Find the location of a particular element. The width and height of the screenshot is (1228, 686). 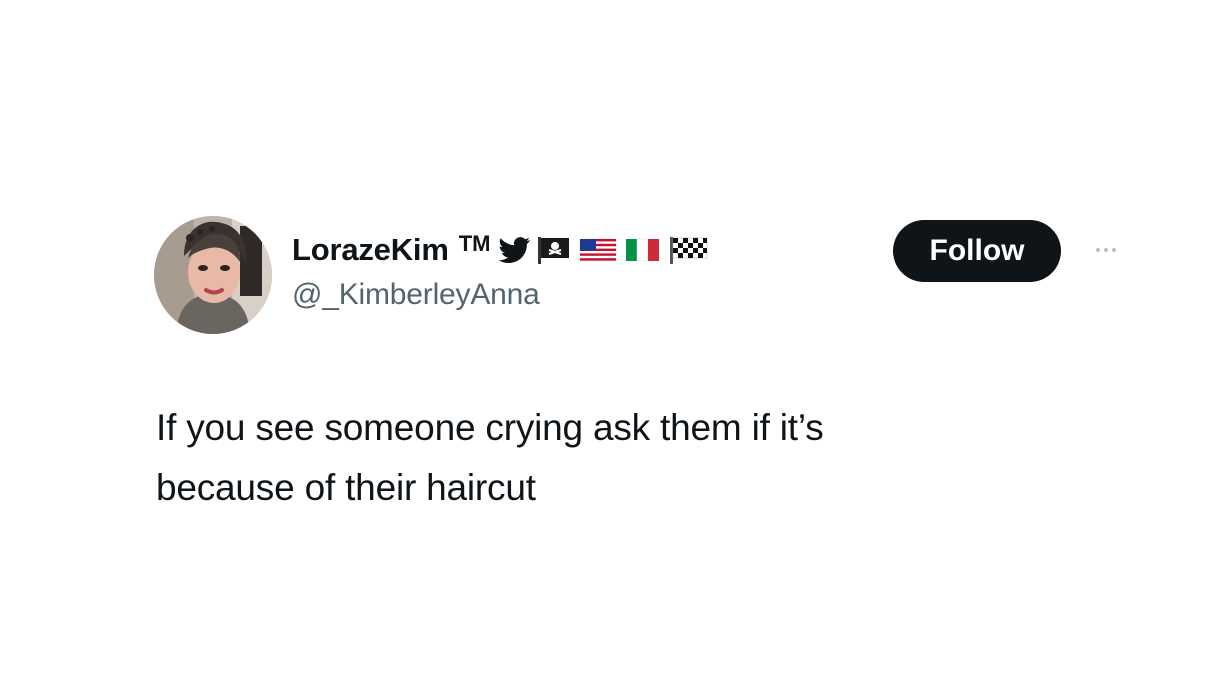

avatar-image is located at coordinates (213, 275).